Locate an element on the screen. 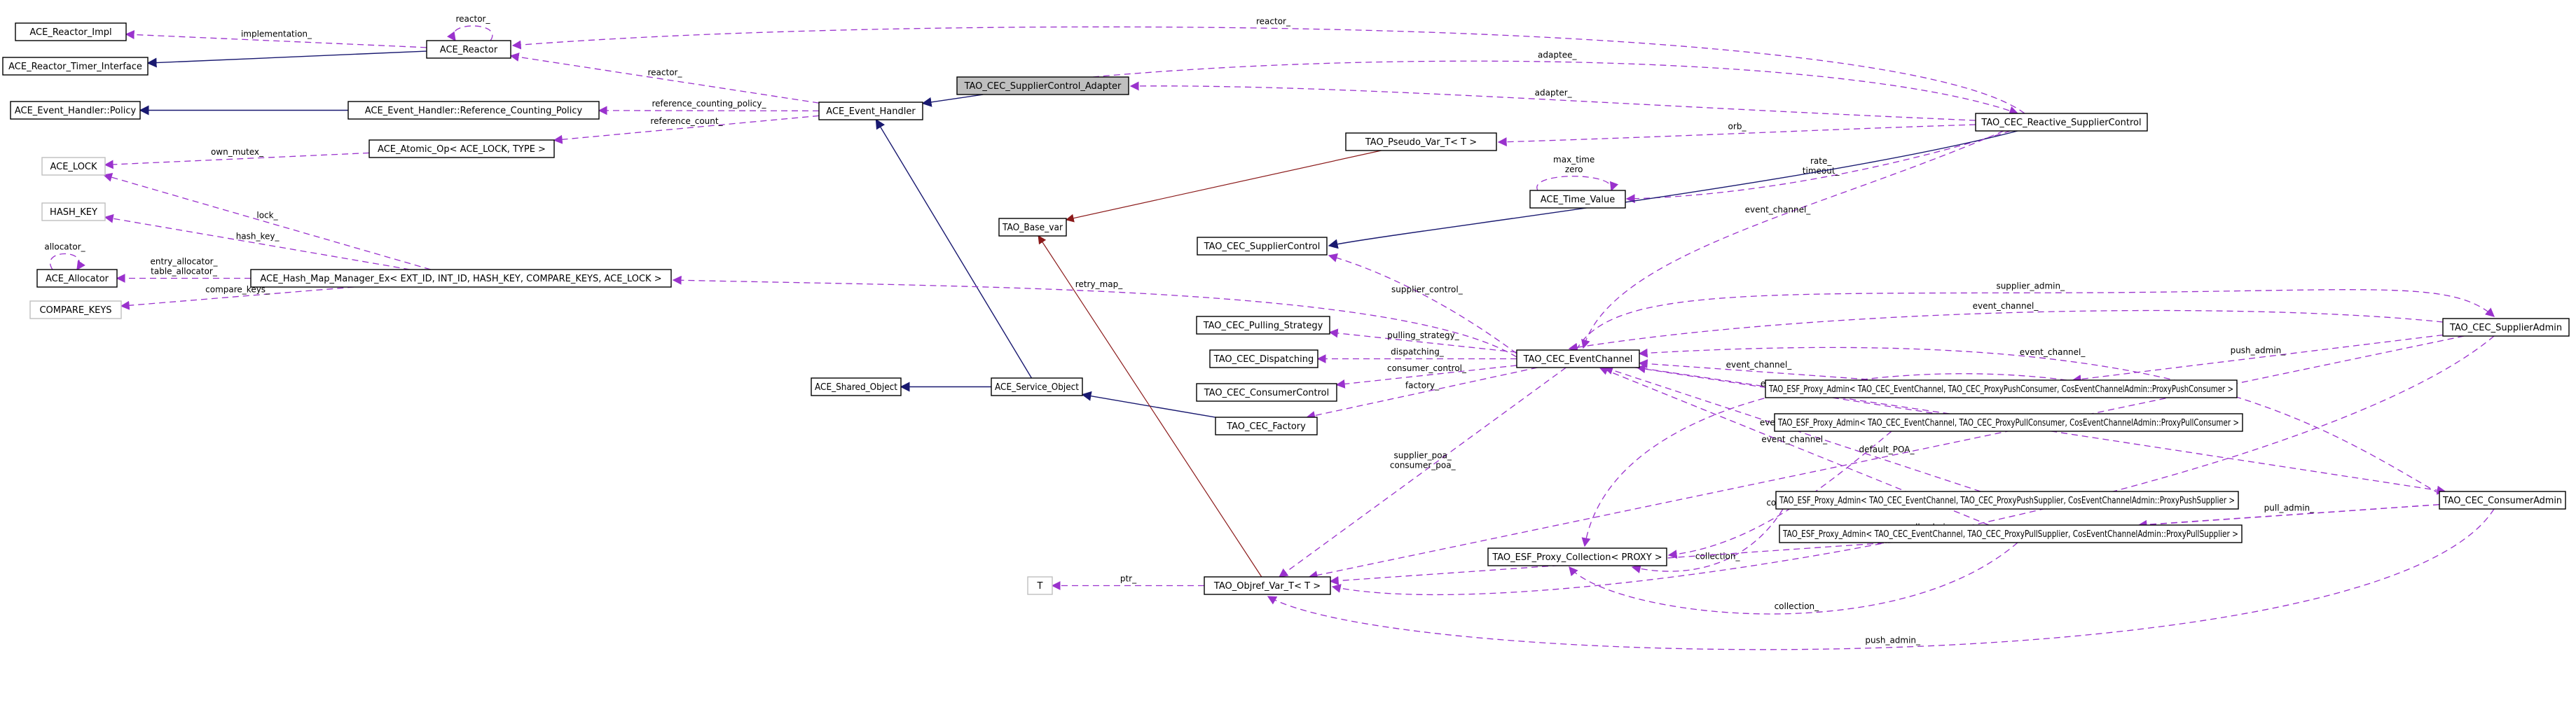  node-reactive-sc: TAO_CEC_Reactive_SupplierControl is located at coordinates (2061, 122).